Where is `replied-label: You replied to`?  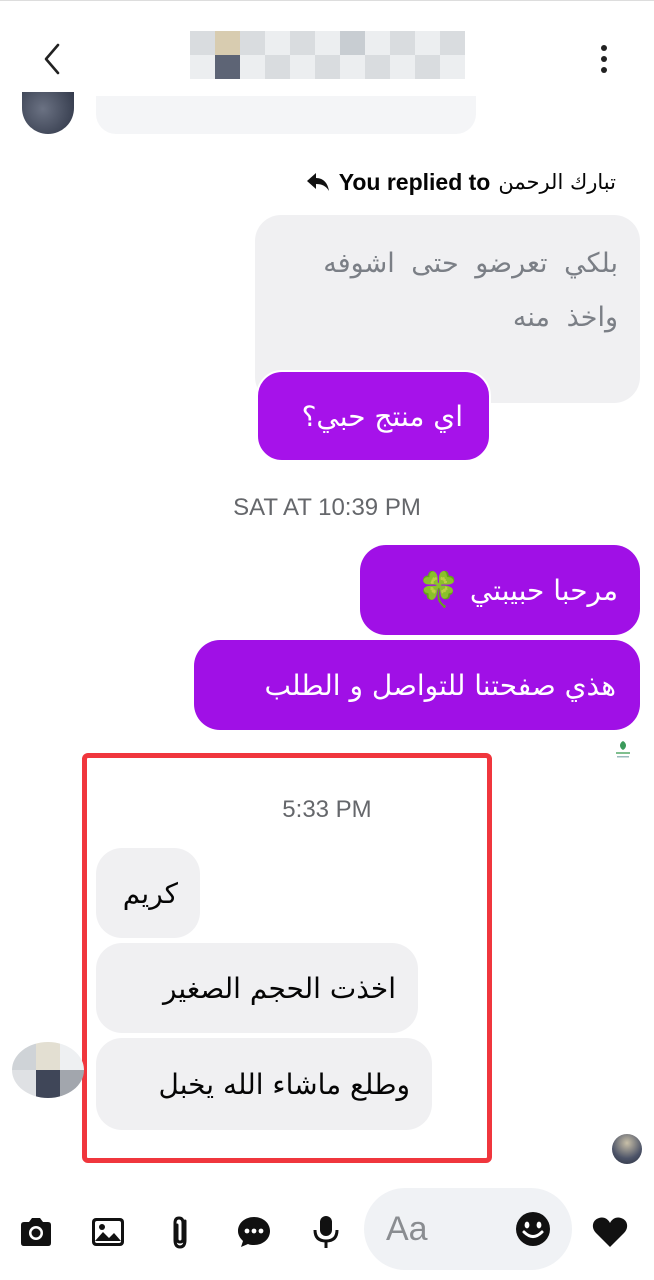
replied-label: You replied to is located at coordinates (414, 181).